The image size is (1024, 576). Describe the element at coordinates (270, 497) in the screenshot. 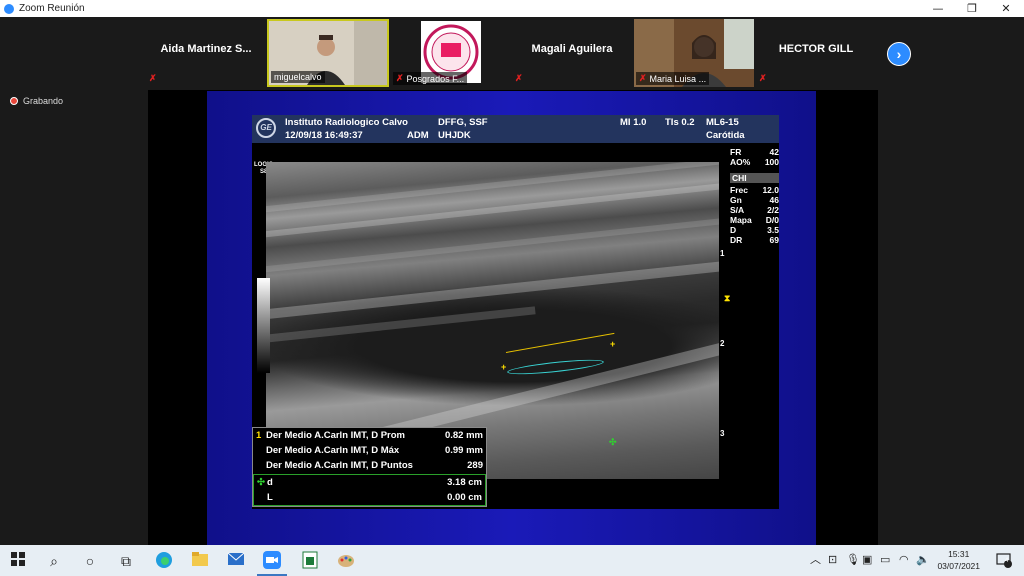

I see `distance-label: L` at that location.